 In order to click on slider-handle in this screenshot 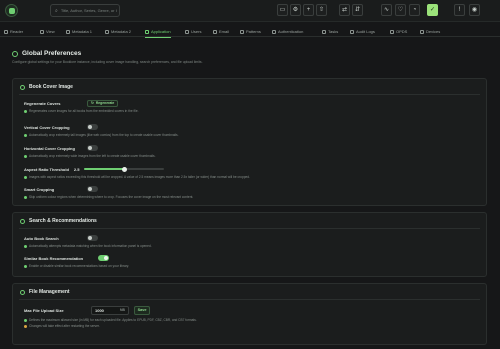, I will do `click(124, 169)`.